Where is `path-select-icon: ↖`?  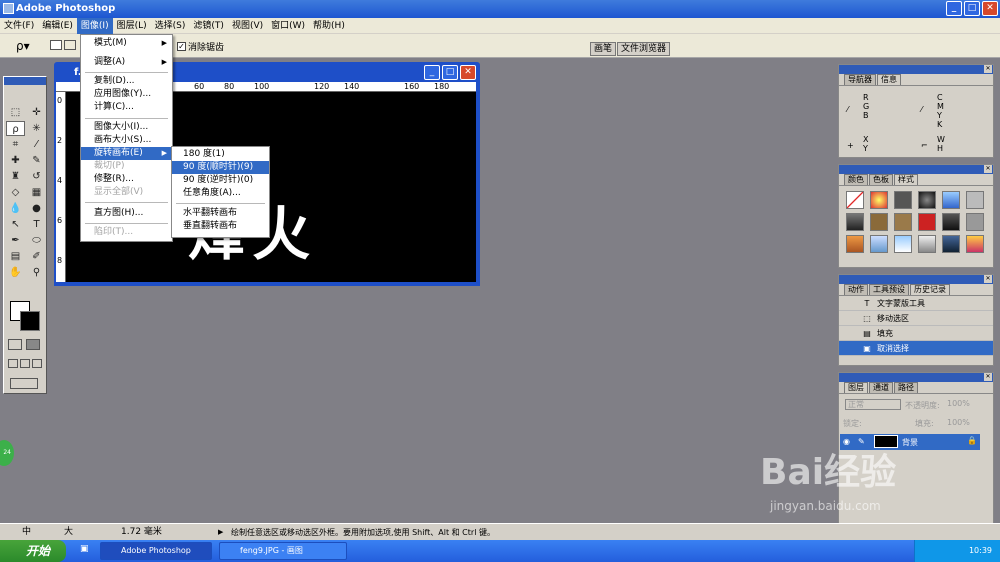
path-select-icon: ↖ is located at coordinates (15, 224).